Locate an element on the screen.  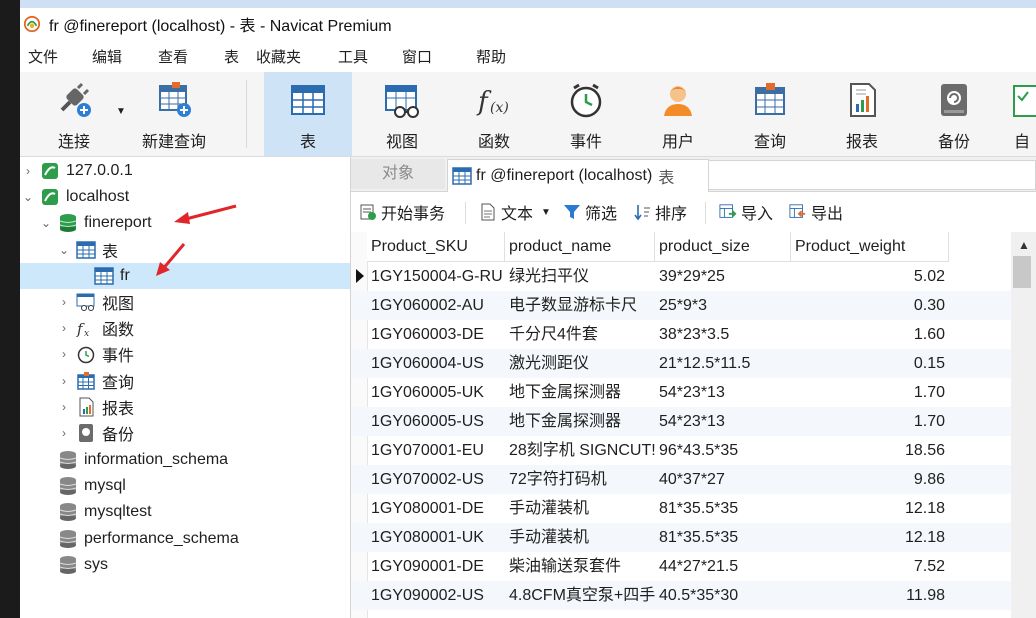
tree-node-events: › 事件 is located at coordinates (96, 354).